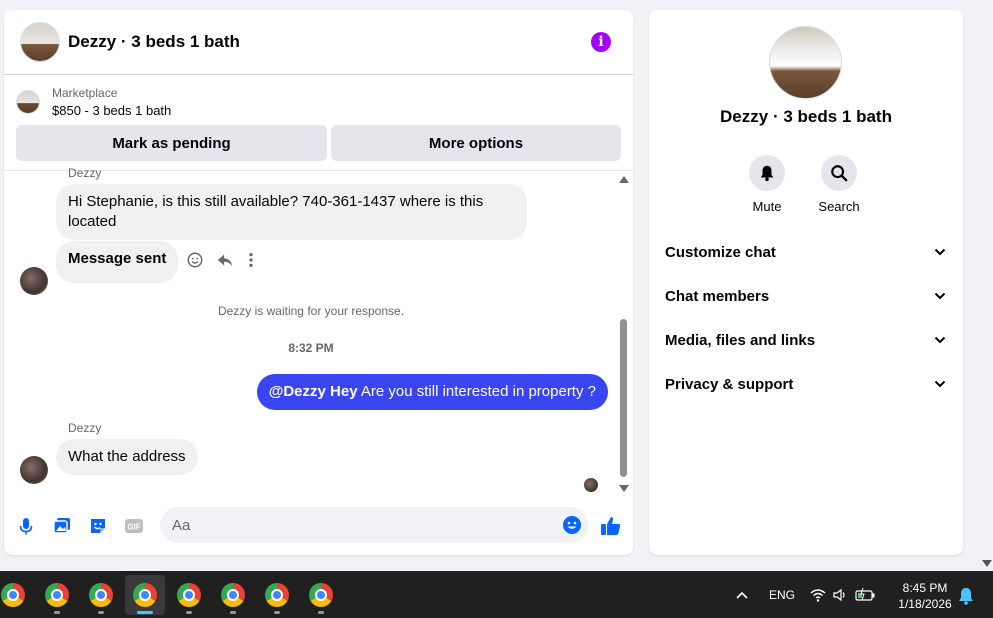 The image size is (993, 618). What do you see at coordinates (225, 260) in the screenshot?
I see `reply-icon` at bounding box center [225, 260].